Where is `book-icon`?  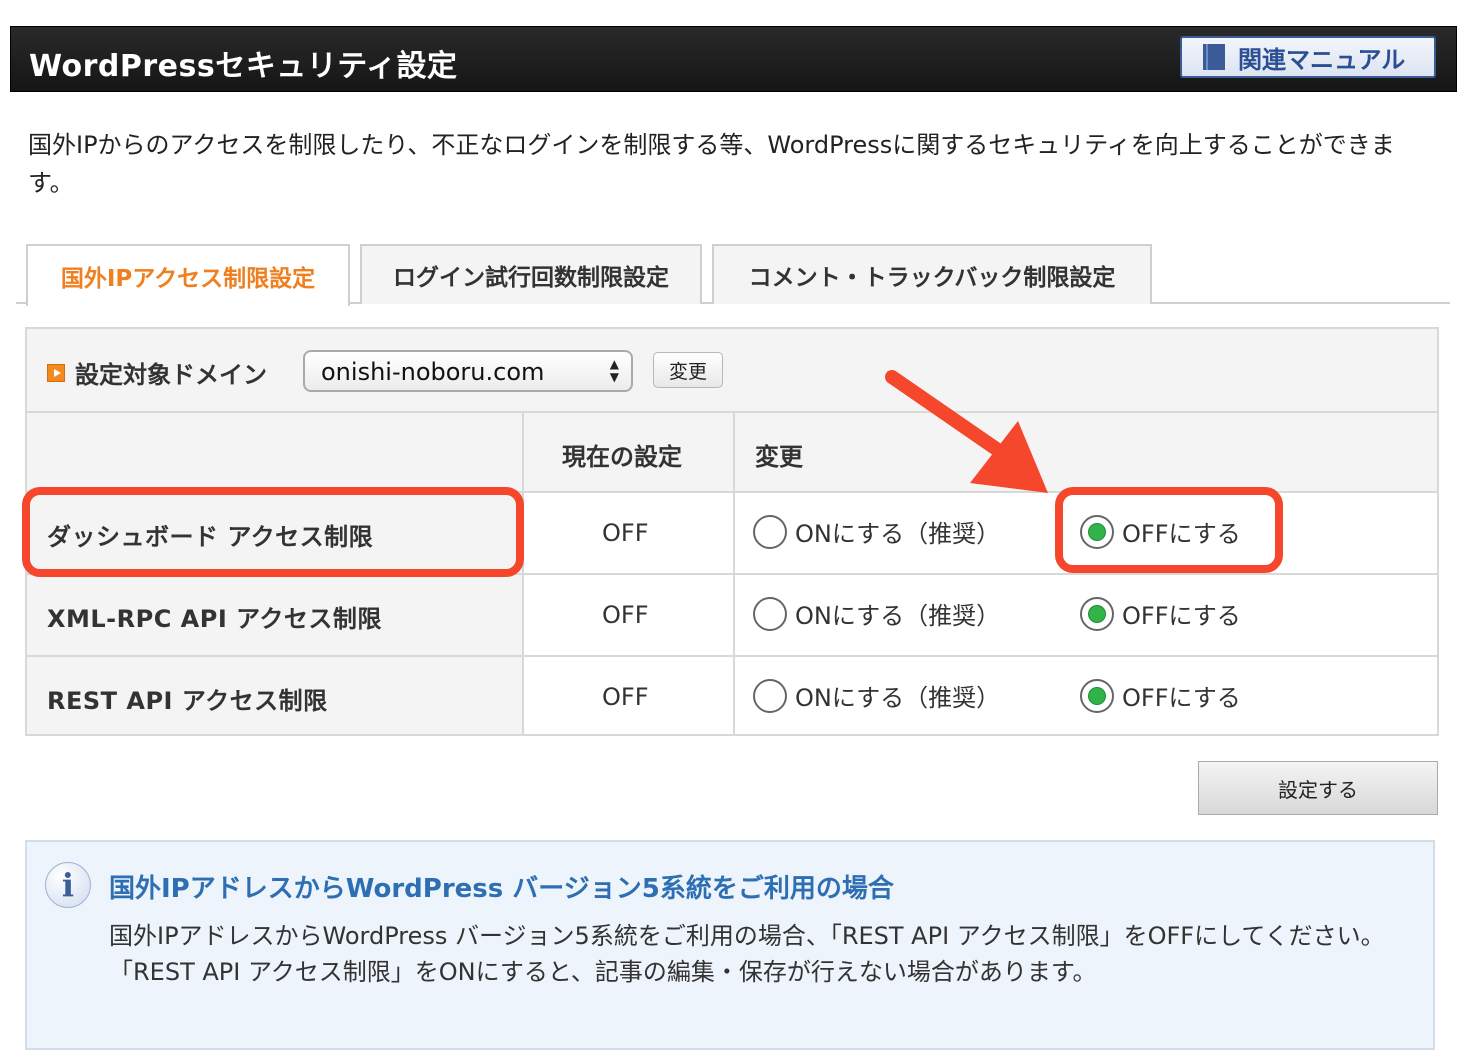
book-icon is located at coordinates (1214, 57).